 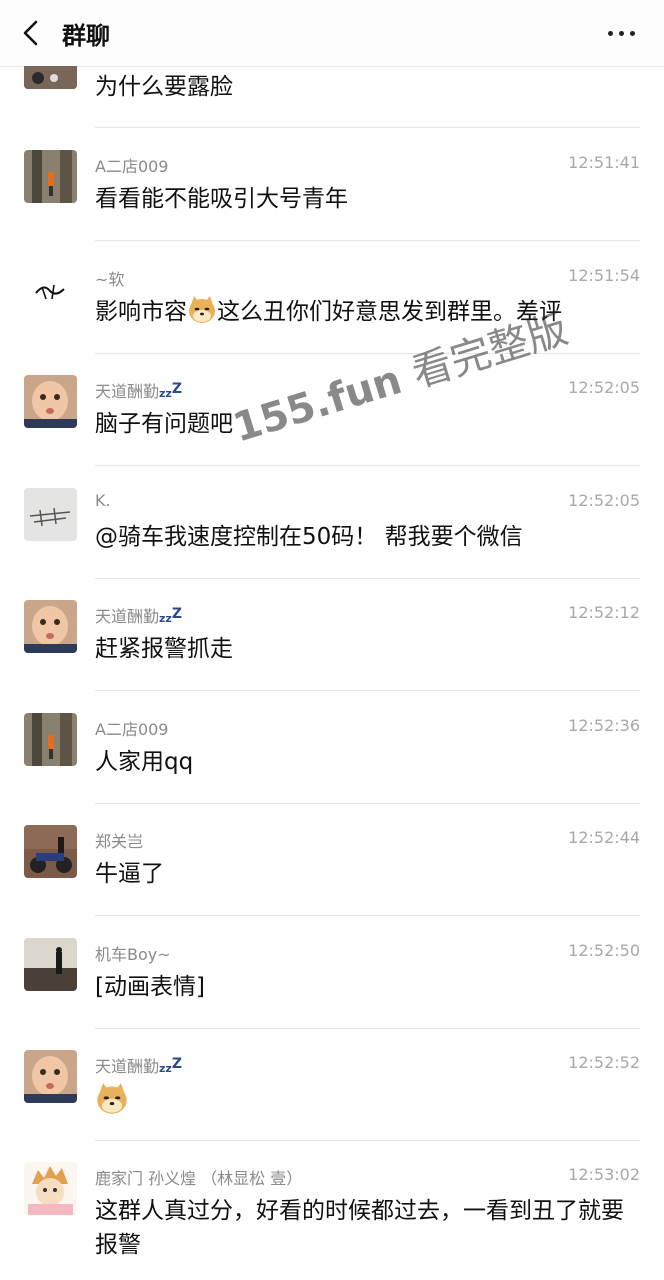 What do you see at coordinates (389, 312) in the screenshot?
I see `message-text-part: 这么丑你们好意思发到群里。差评` at bounding box center [389, 312].